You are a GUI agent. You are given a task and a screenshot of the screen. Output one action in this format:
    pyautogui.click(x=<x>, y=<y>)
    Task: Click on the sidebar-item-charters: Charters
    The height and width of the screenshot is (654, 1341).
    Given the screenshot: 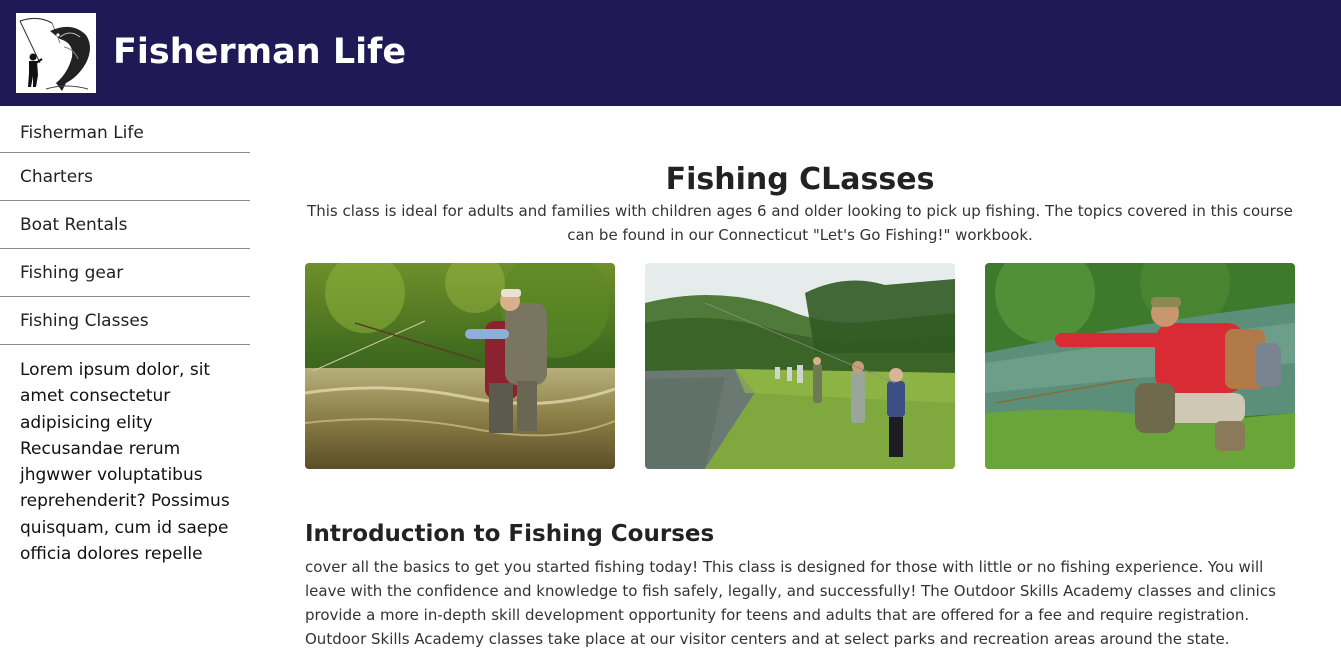 What is the action you would take?
    pyautogui.click(x=125, y=177)
    